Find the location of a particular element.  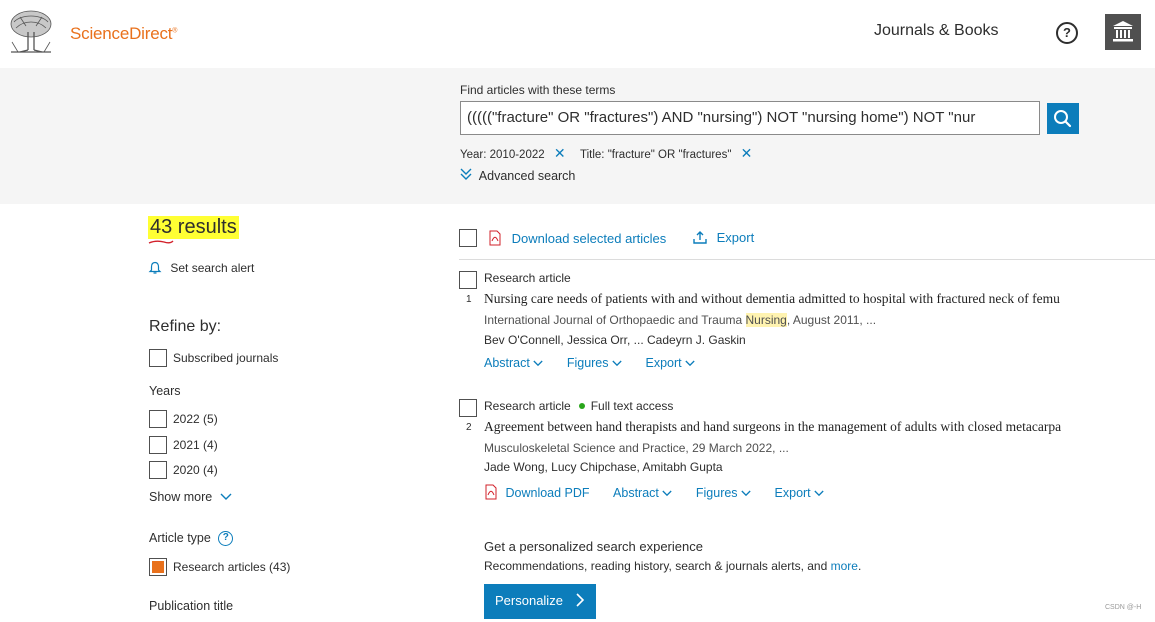

title-filter-chip: Title: "fracture" OR "fractures" ✕ is located at coordinates (666, 153).